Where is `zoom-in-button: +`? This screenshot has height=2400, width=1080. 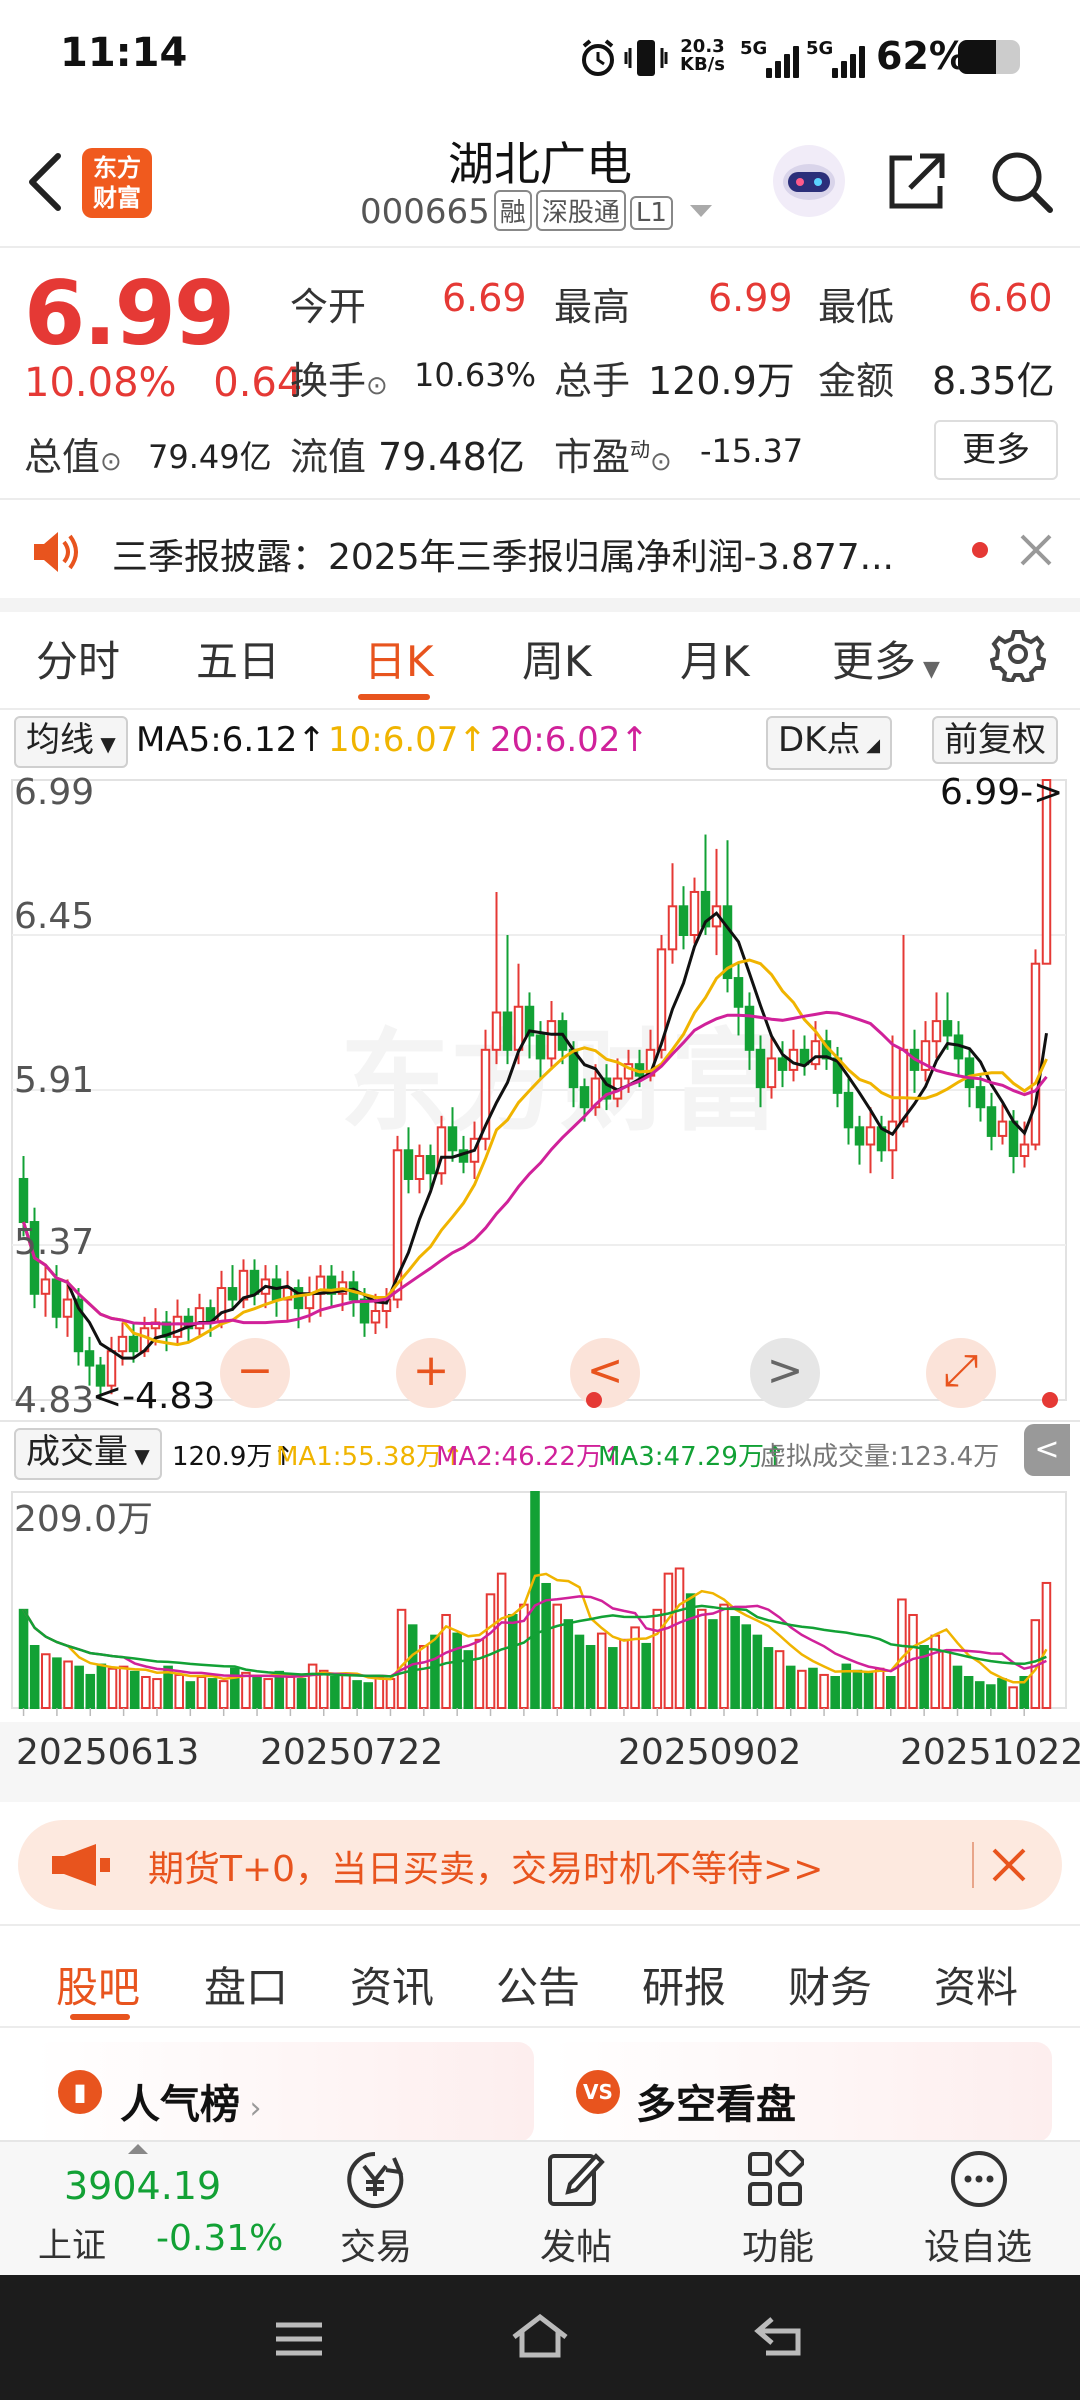
zoom-in-button: + is located at coordinates (431, 1373).